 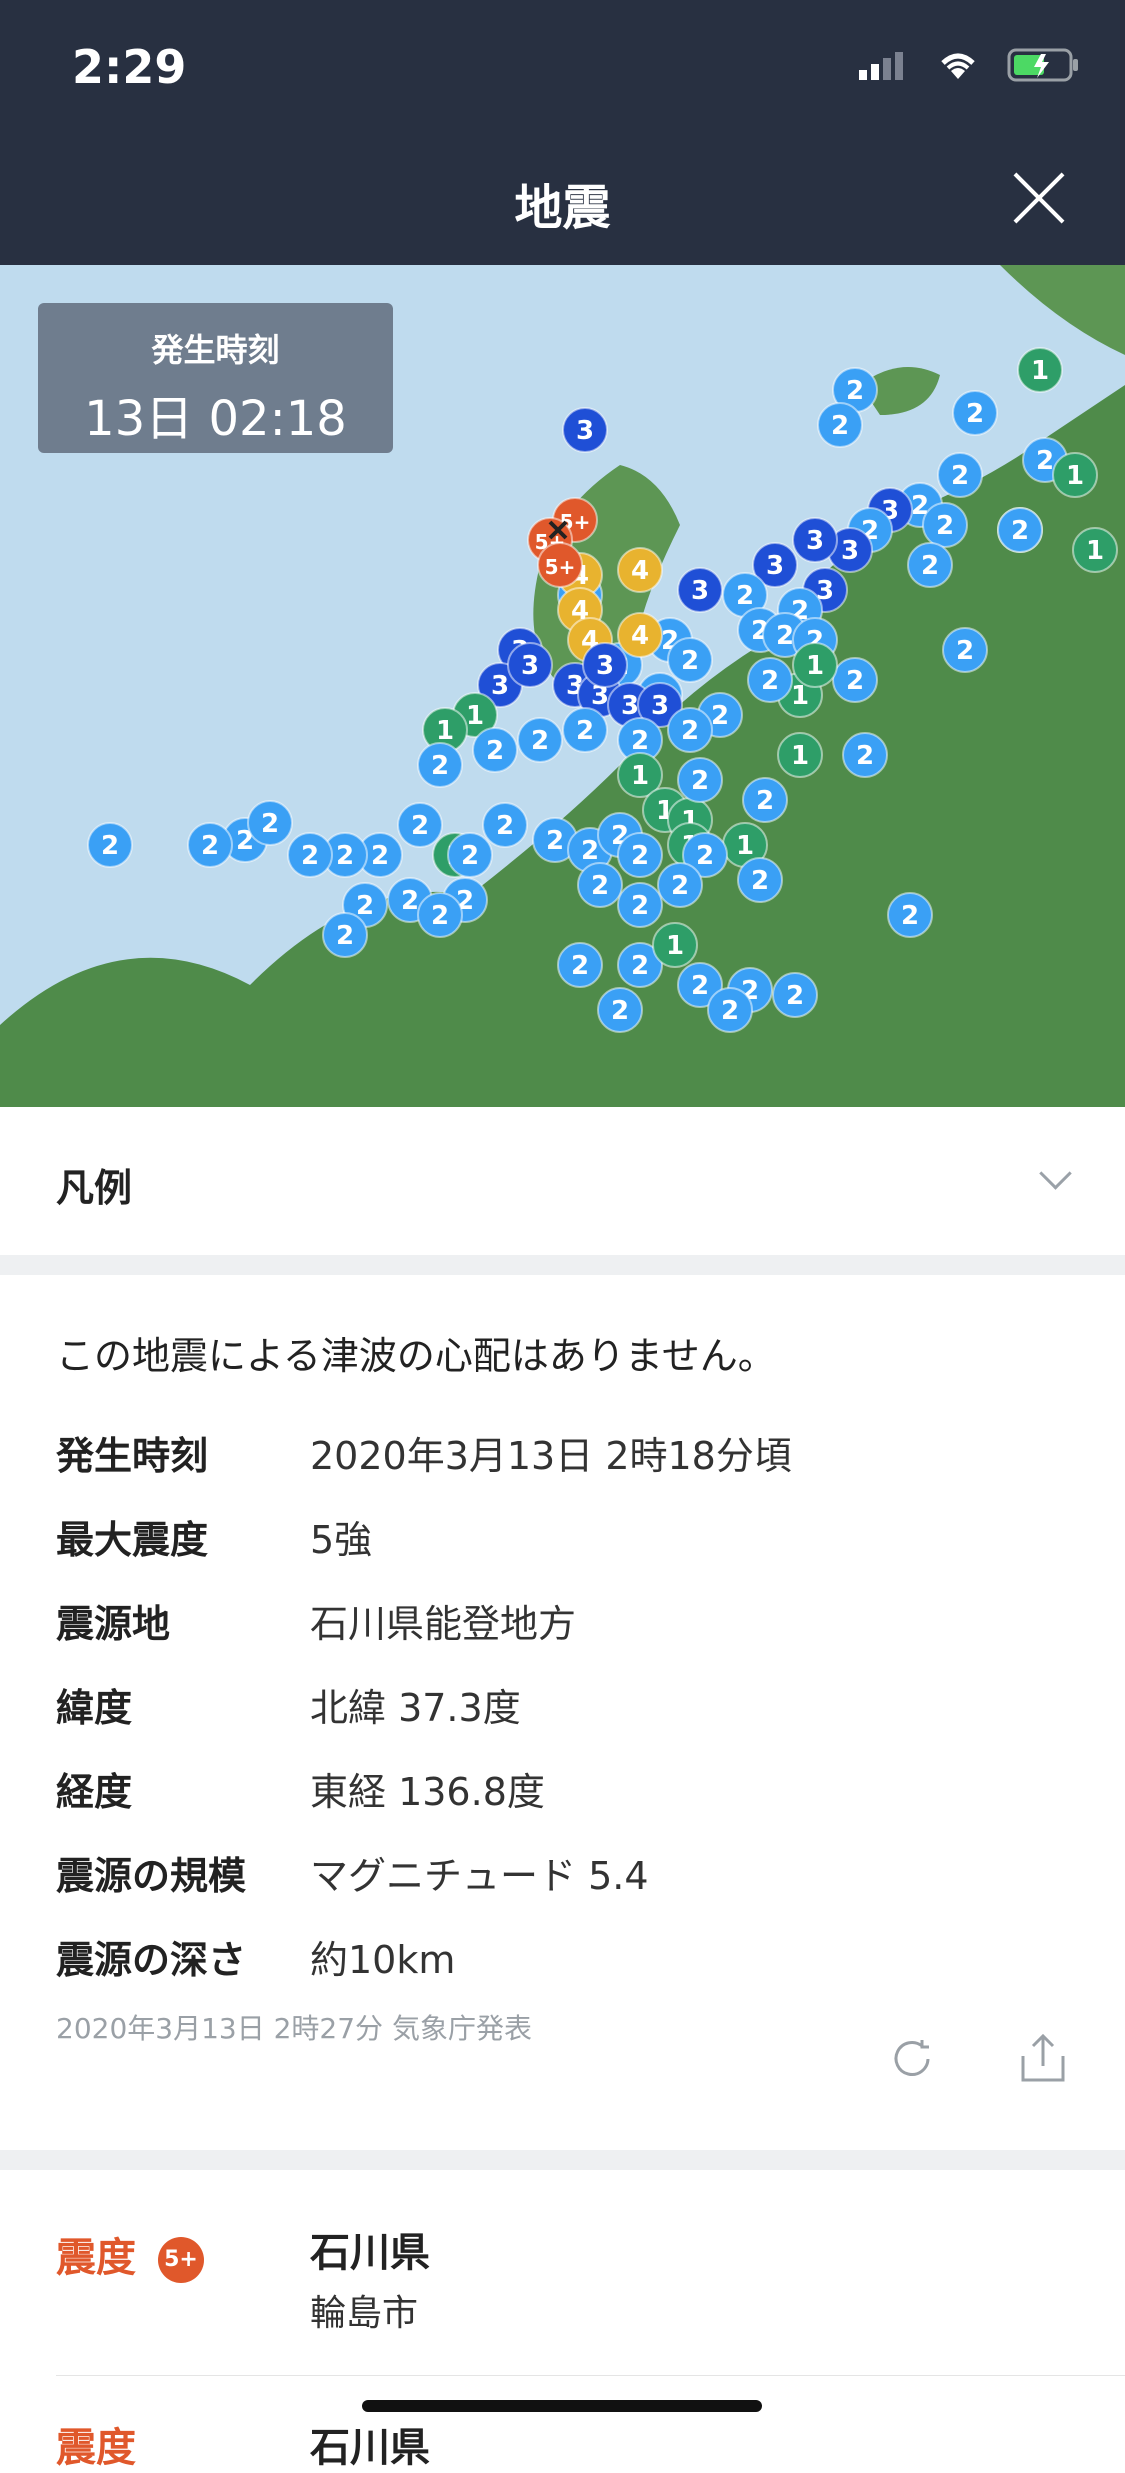 I want to click on prefecture-name: 石川県, so click(x=370, y=2253).